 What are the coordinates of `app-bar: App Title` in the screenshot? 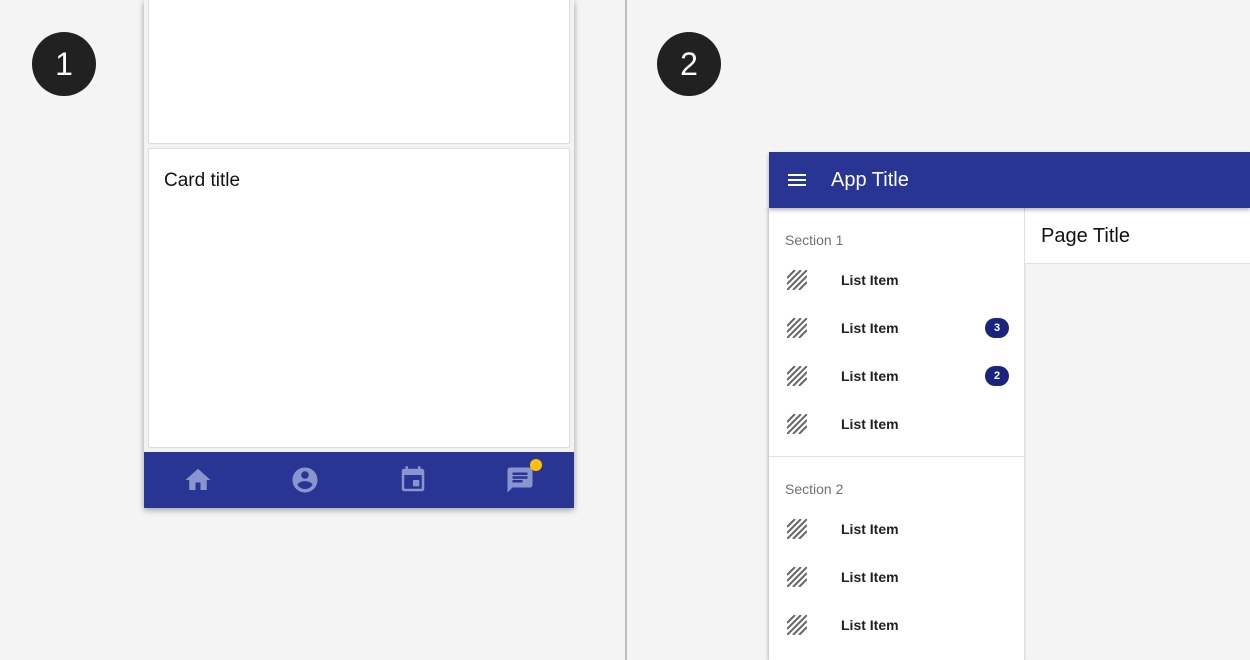 It's located at (1009, 180).